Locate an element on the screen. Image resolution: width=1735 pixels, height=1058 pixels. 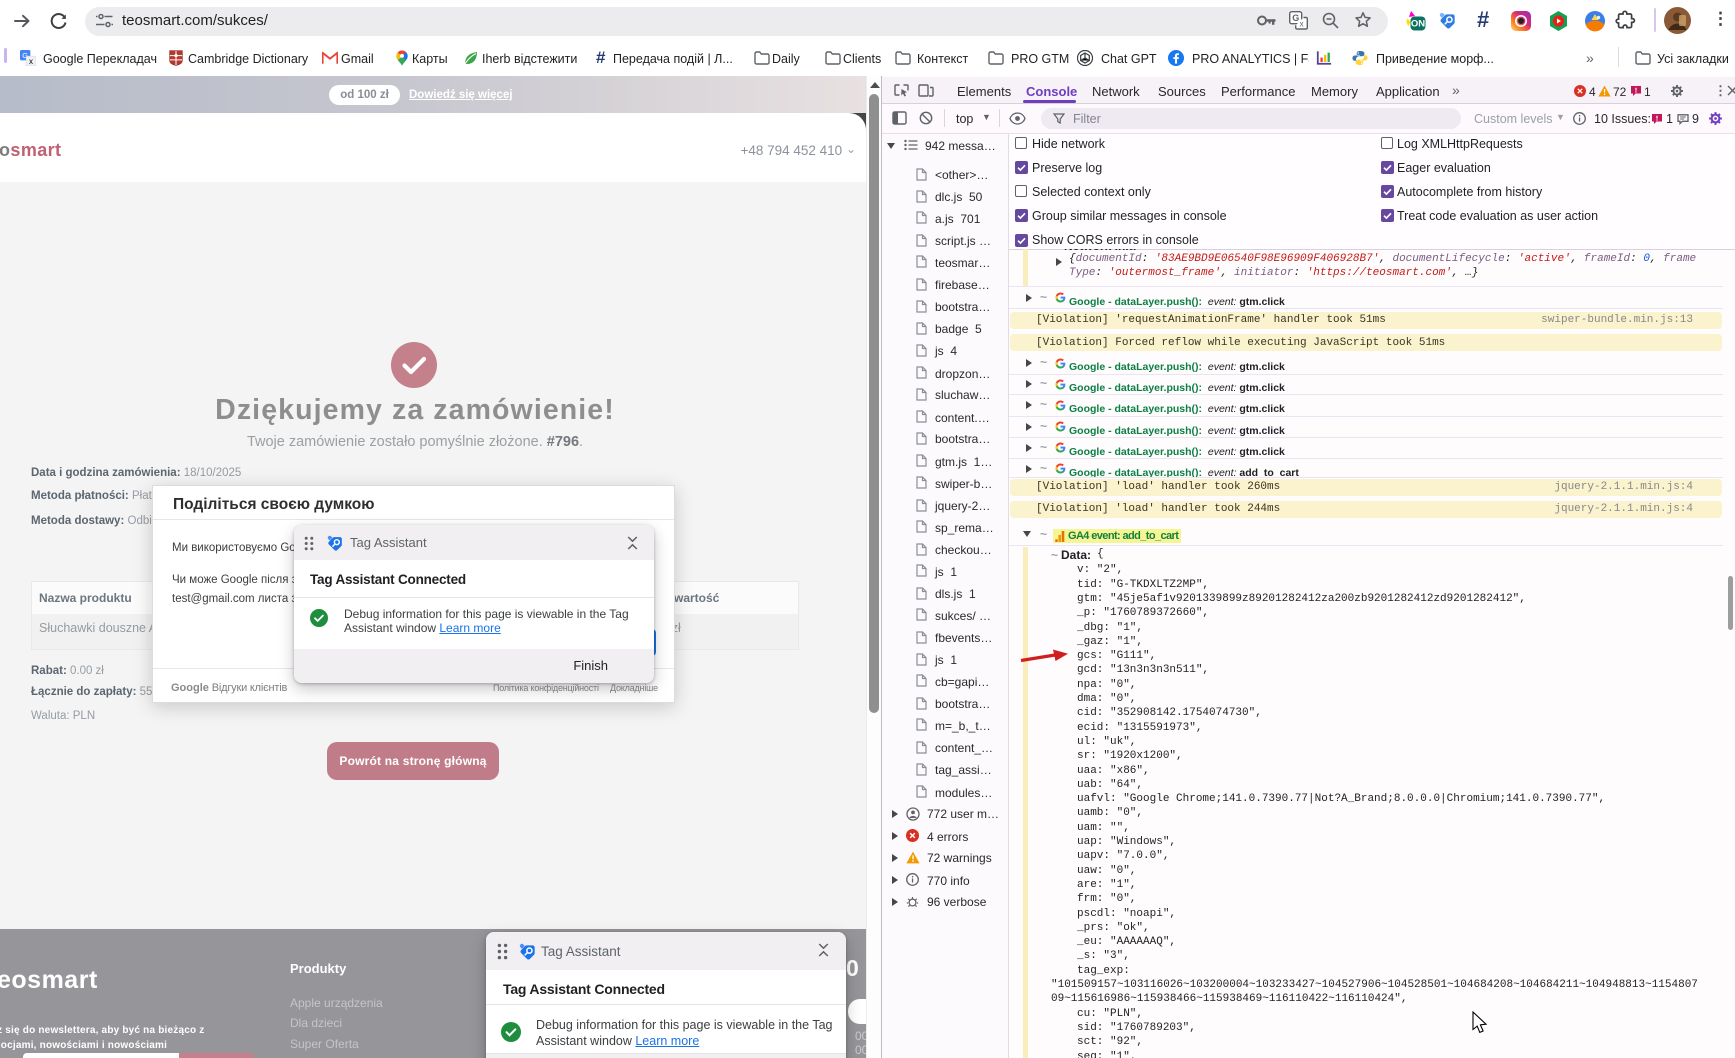
svg-text: G is located at coordinates (1295, 18).